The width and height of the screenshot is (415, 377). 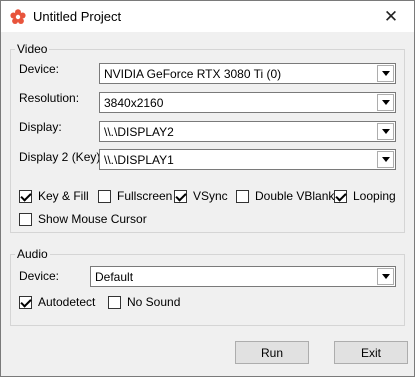 I want to click on video-legend: Video, so click(x=32, y=49).